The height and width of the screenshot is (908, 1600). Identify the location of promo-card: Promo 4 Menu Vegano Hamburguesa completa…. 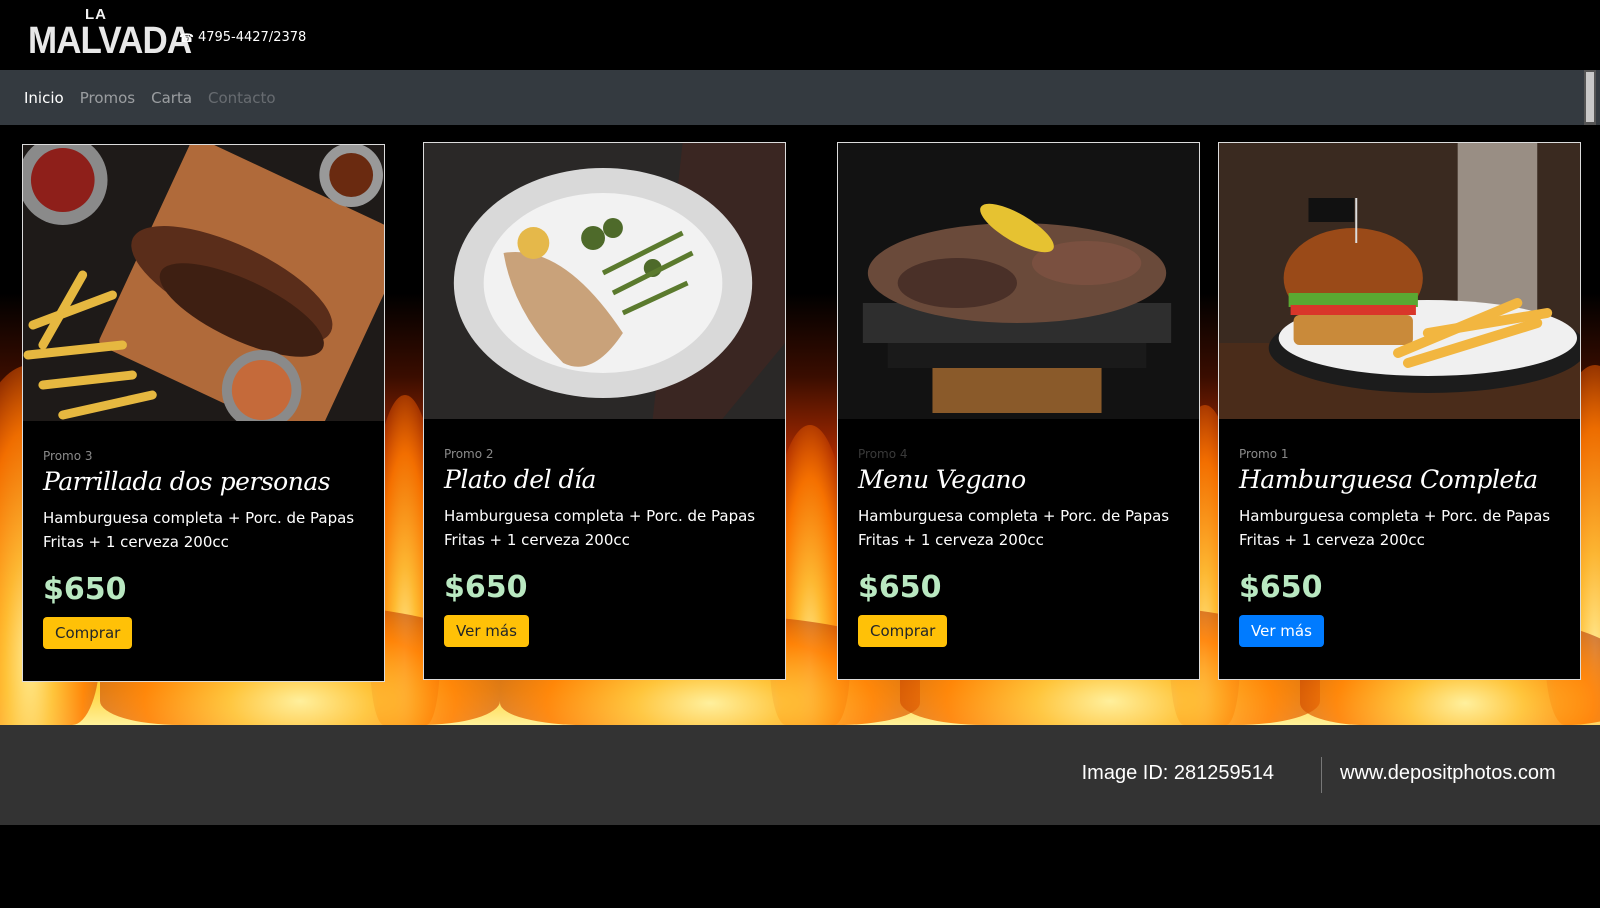
(1018, 411).